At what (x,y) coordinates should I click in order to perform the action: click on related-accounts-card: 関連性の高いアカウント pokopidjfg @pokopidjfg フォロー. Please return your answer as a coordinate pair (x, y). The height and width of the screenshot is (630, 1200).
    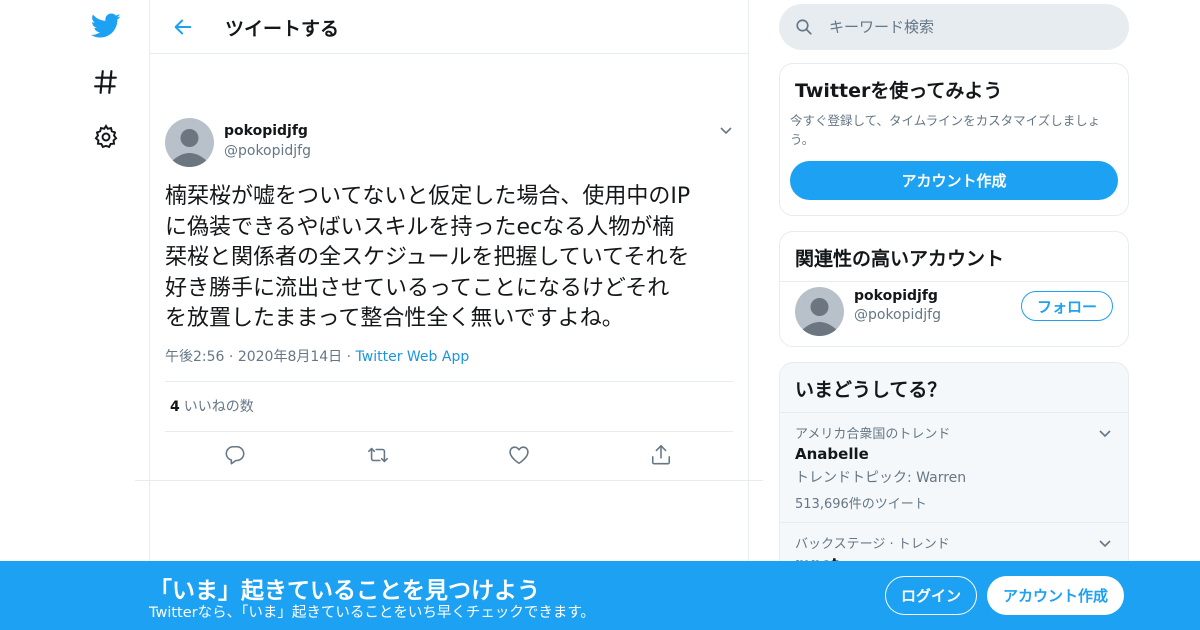
    Looking at the image, I should click on (954, 289).